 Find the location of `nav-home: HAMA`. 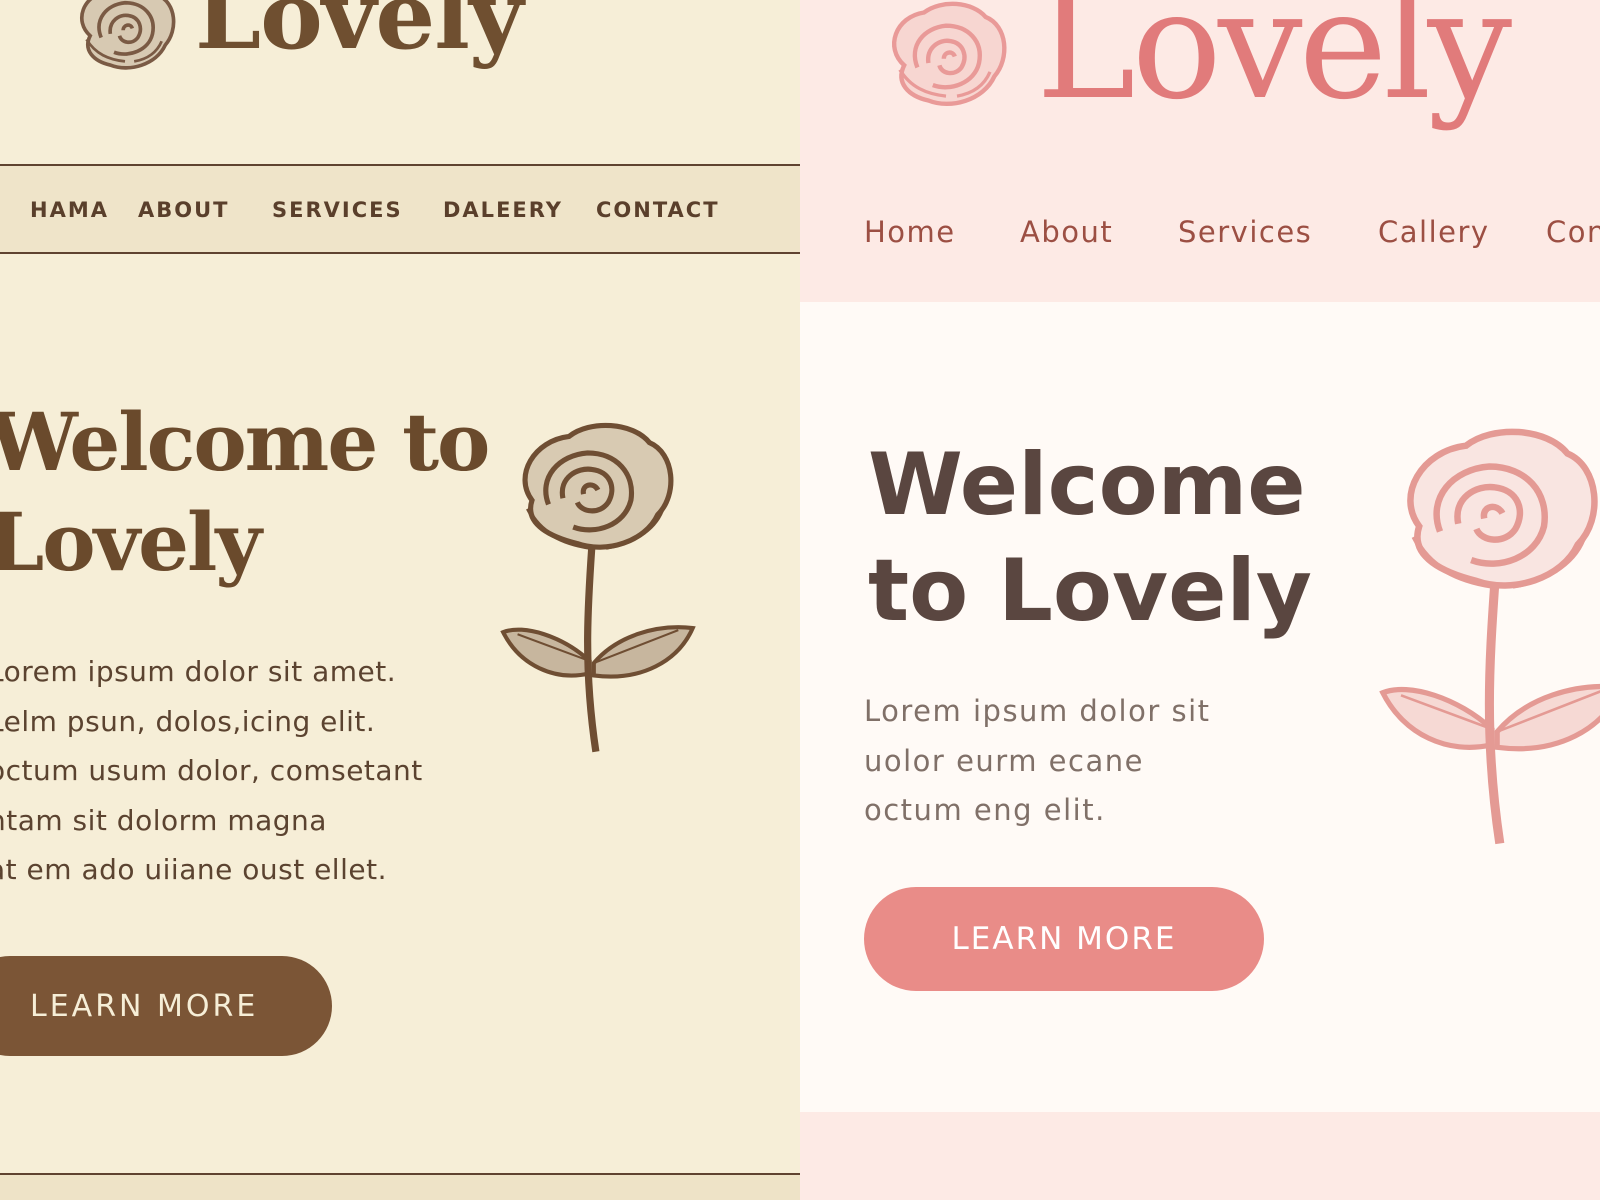

nav-home: HAMA is located at coordinates (69, 210).